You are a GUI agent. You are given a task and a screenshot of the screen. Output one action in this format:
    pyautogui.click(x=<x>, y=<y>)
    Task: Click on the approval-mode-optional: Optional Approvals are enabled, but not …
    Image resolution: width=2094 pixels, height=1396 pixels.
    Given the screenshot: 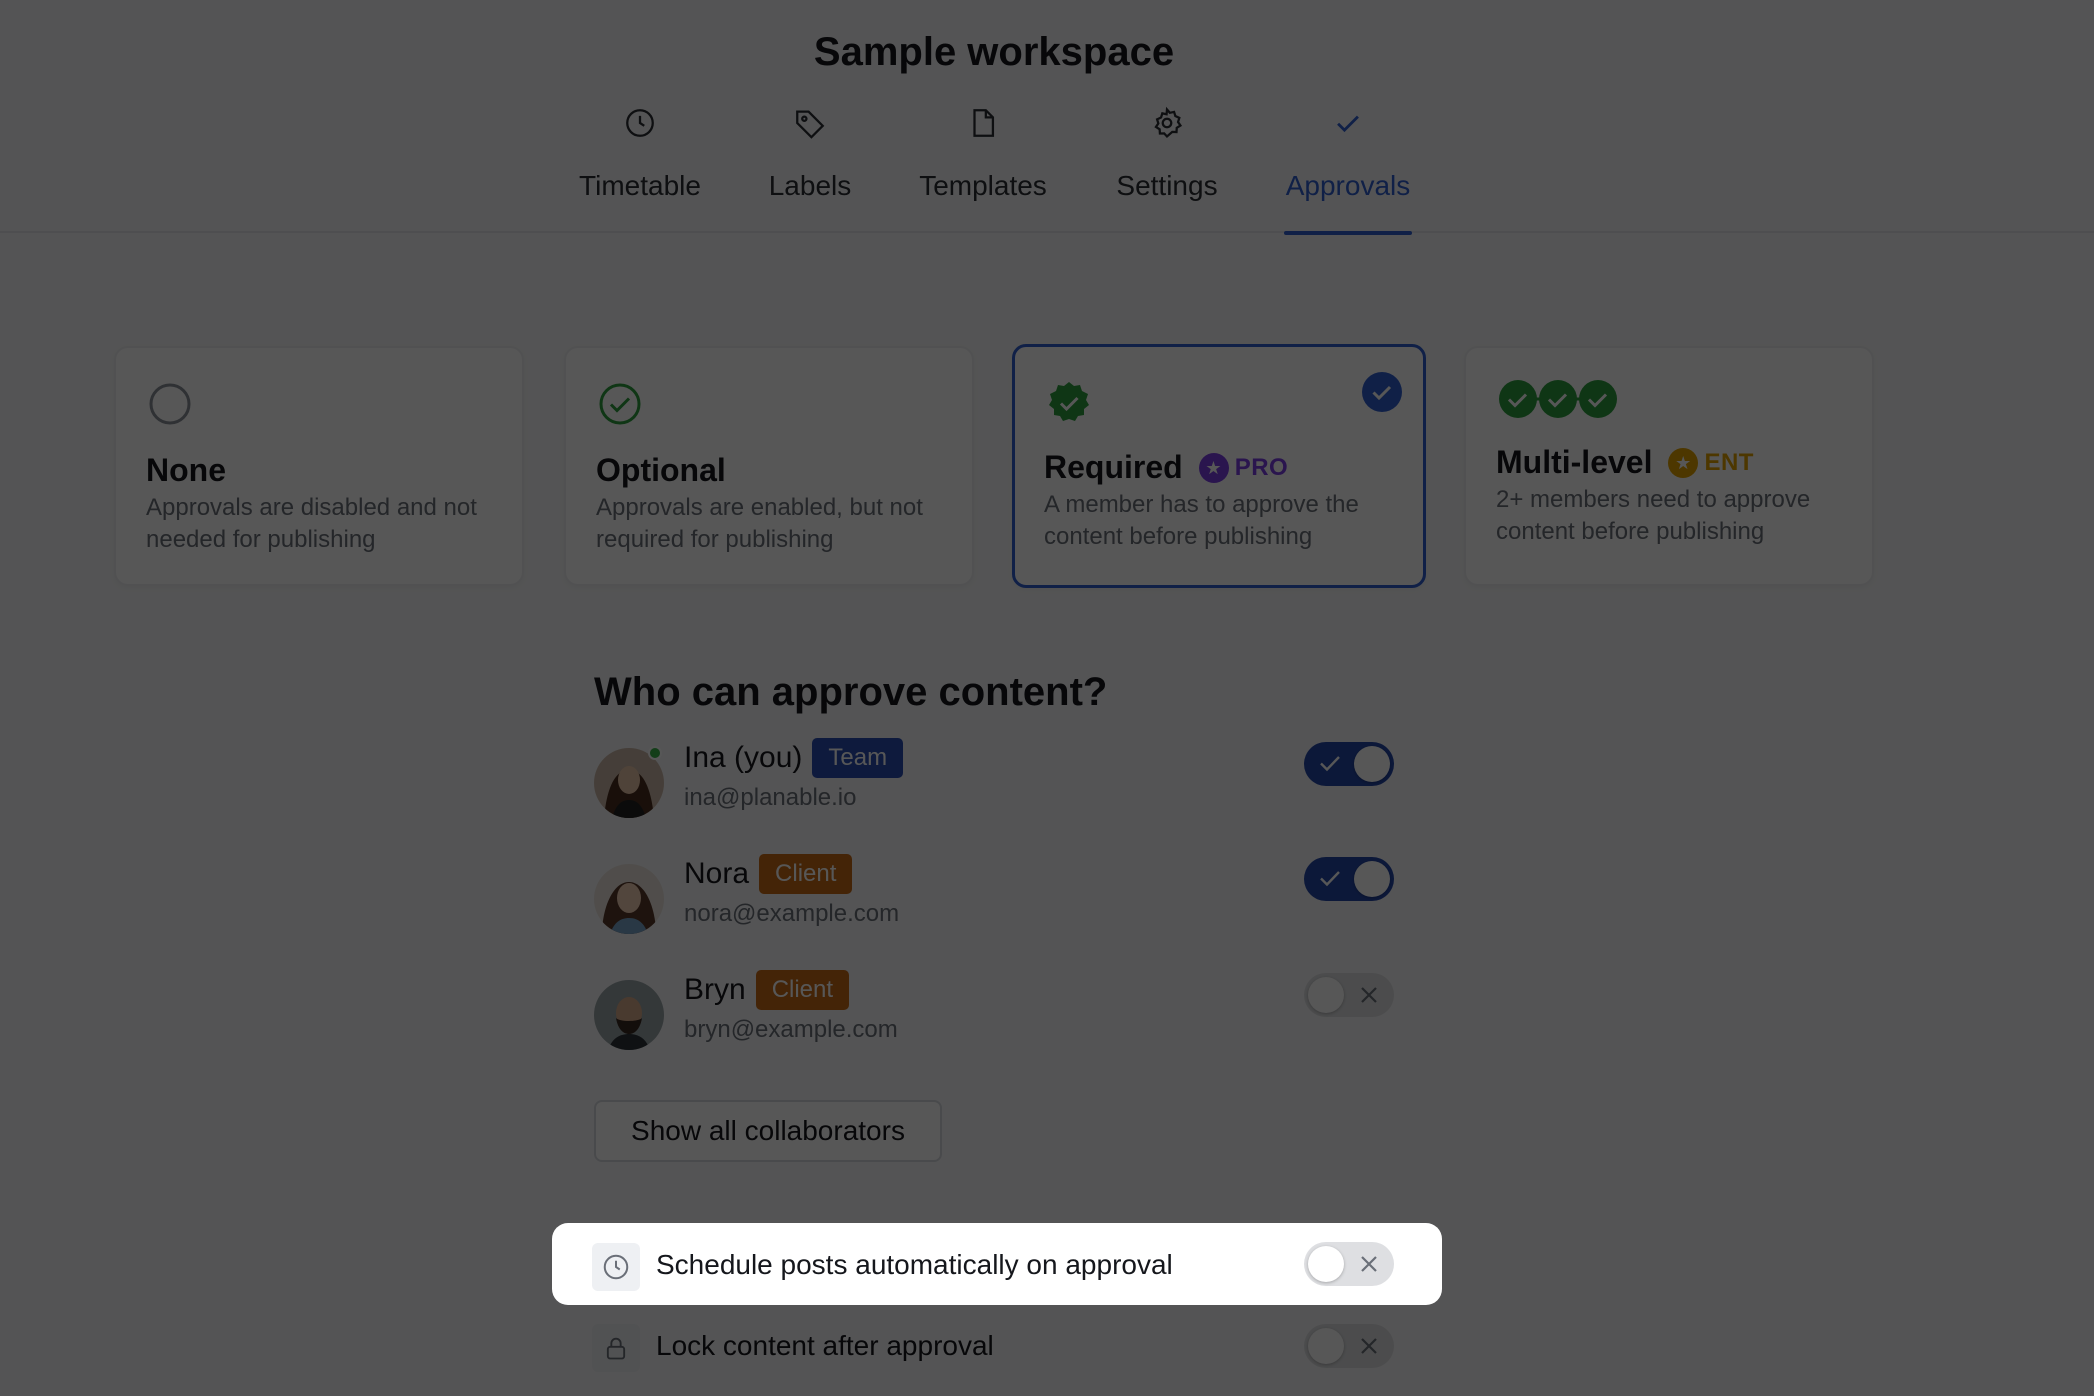 What is the action you would take?
    pyautogui.click(x=769, y=466)
    